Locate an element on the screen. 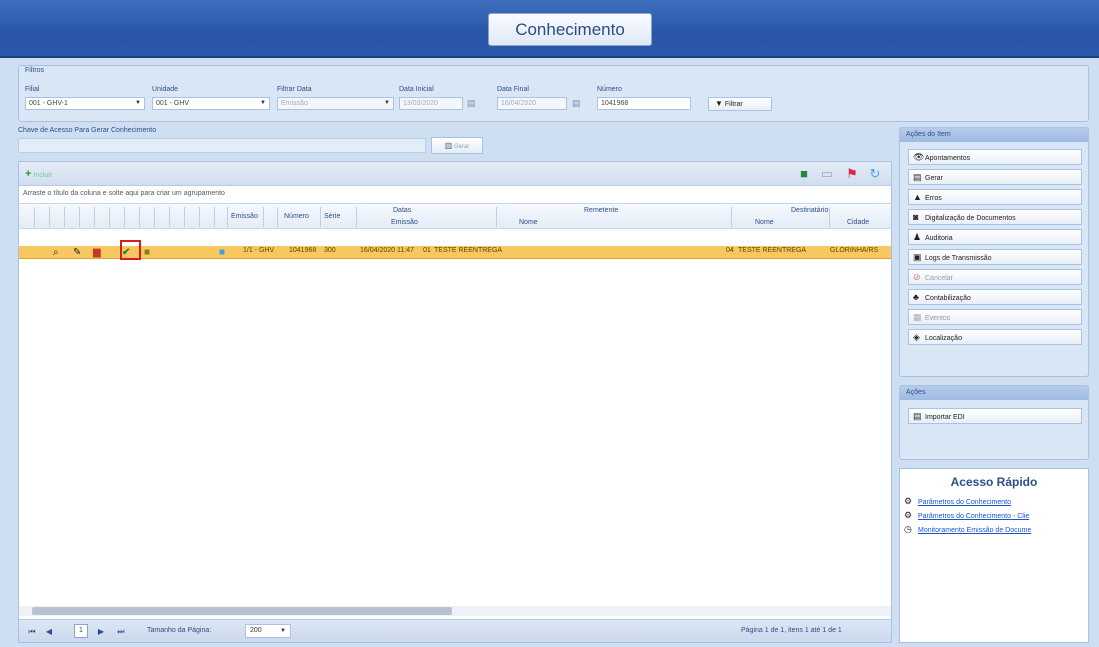 The image size is (1099, 647). gerar-chave-button: ▥ Gerar is located at coordinates (457, 145).